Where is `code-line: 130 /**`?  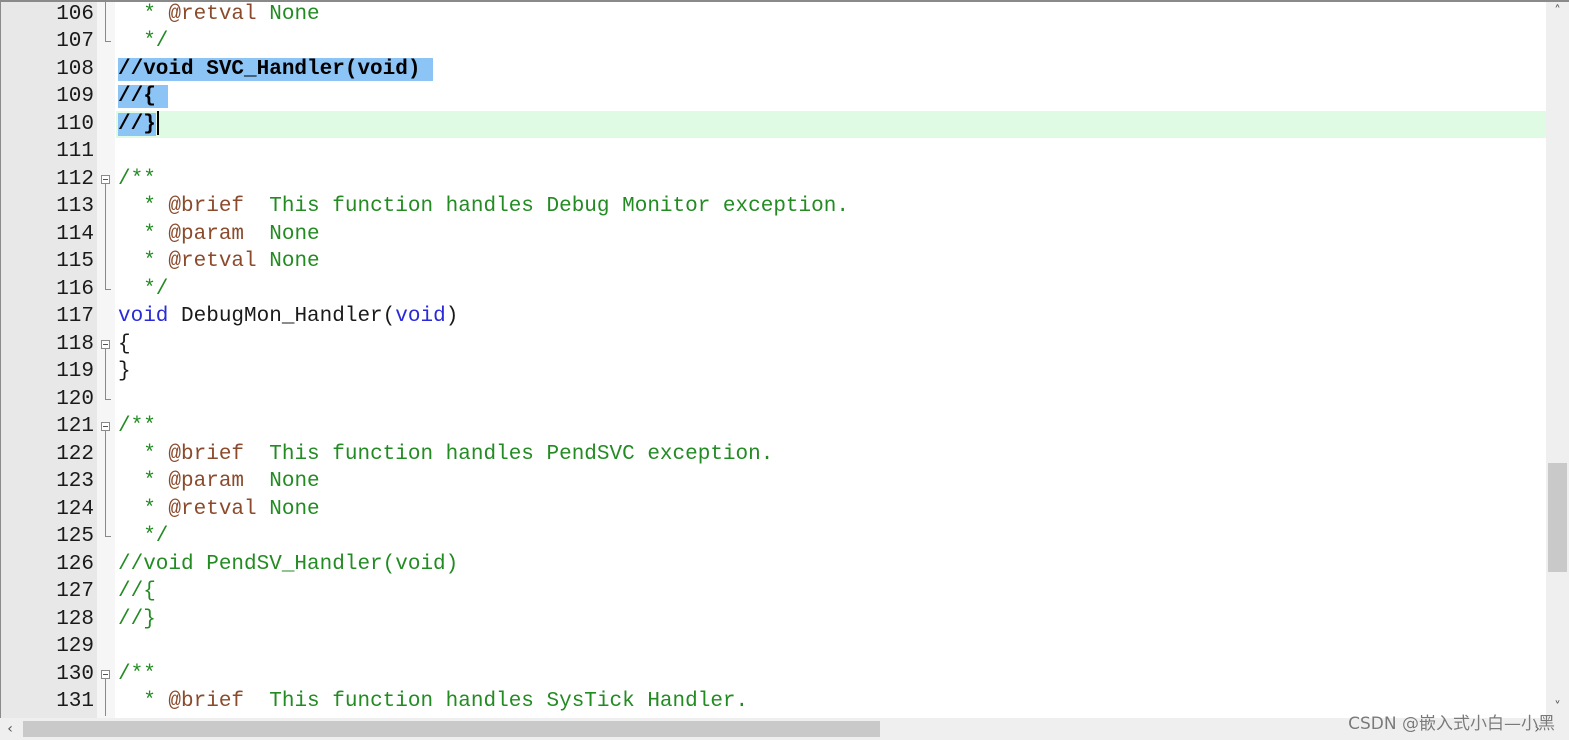
code-line: 130 /** is located at coordinates (773, 675).